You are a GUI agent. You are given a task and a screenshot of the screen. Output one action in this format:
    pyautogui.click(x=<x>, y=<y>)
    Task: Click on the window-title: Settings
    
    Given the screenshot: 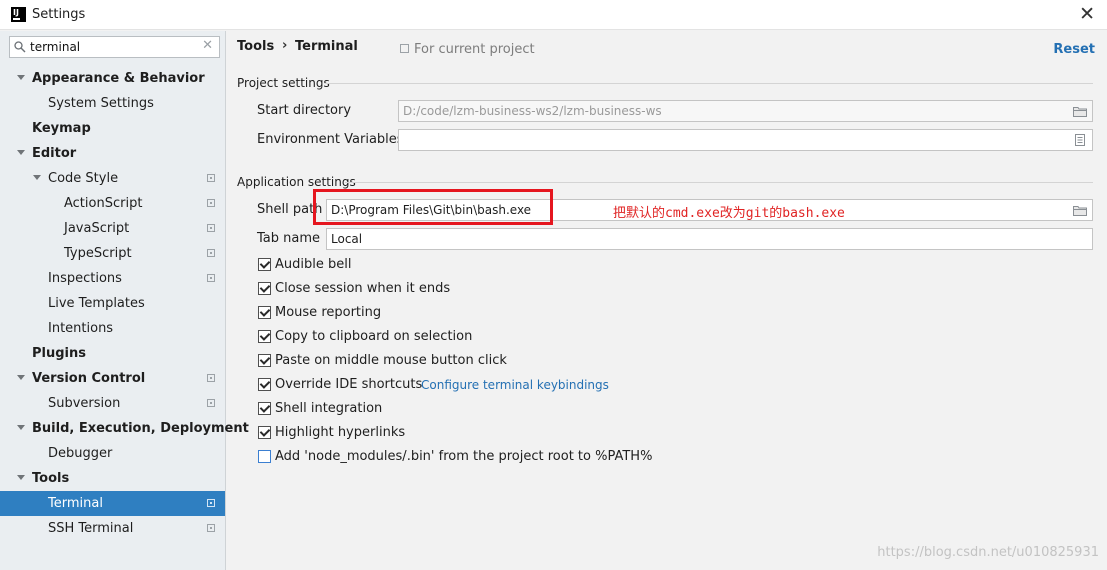 What is the action you would take?
    pyautogui.click(x=59, y=14)
    